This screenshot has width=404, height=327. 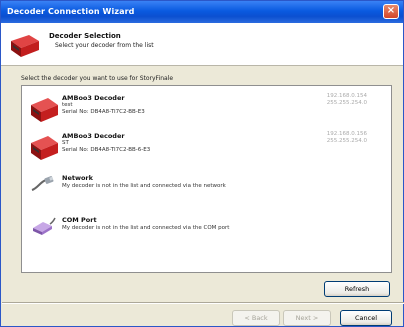 I want to click on header-title: Decoder Selection, so click(x=85, y=36).